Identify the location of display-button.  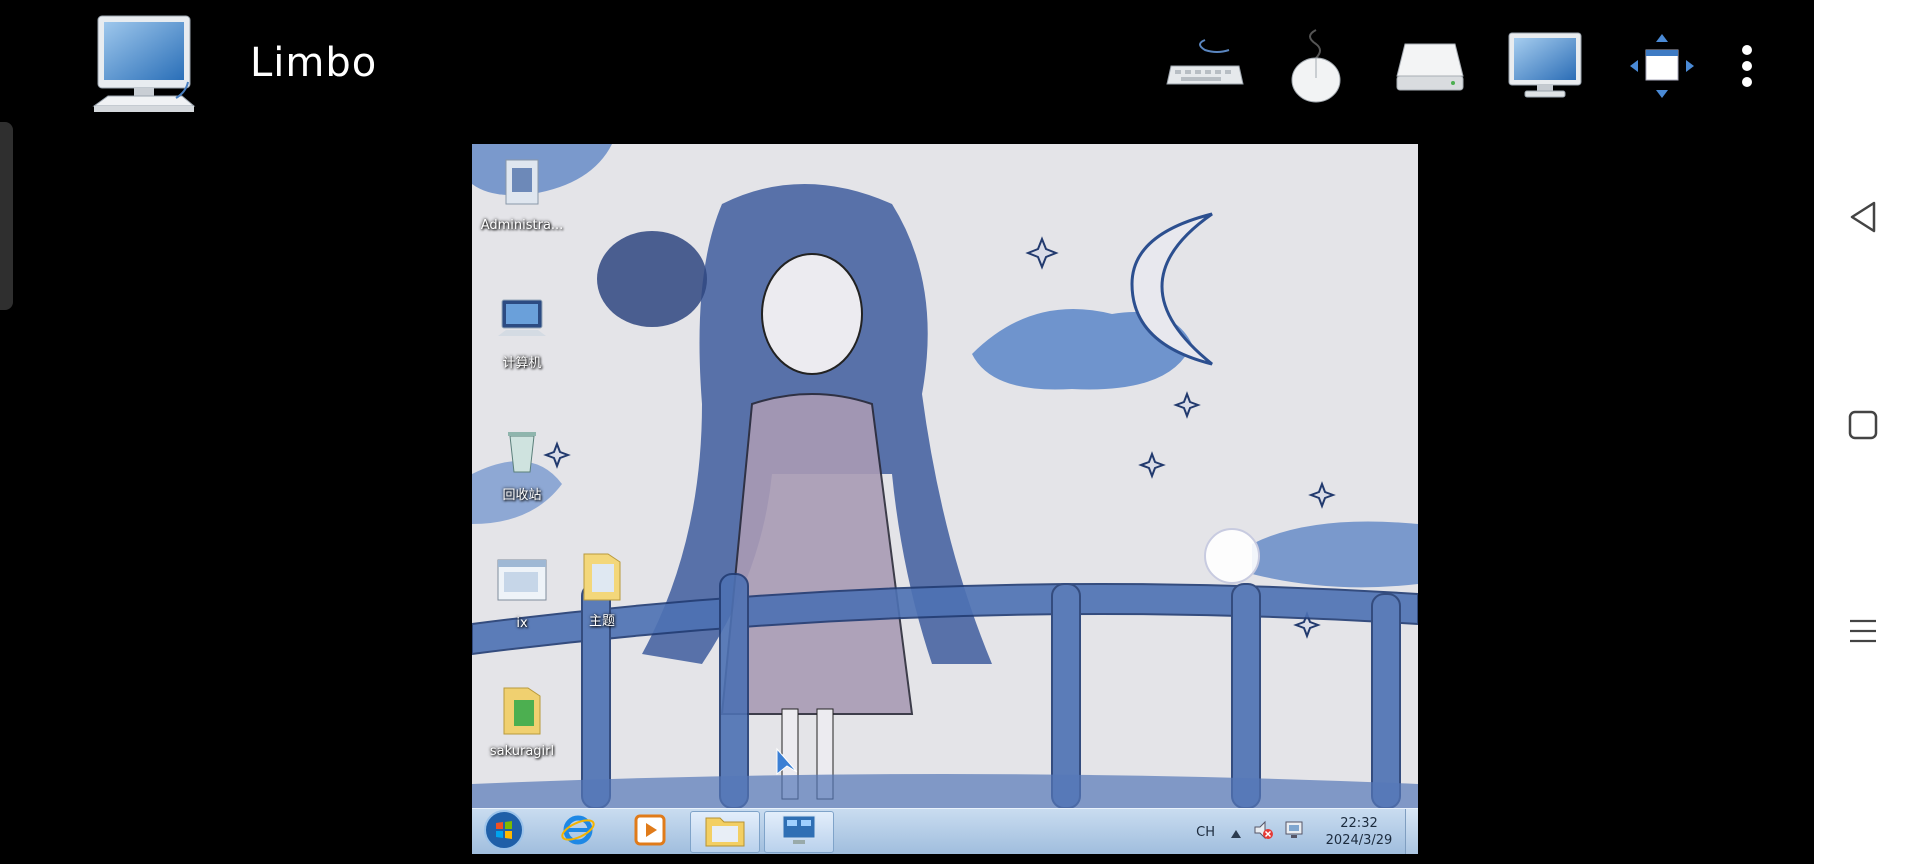
(1545, 68).